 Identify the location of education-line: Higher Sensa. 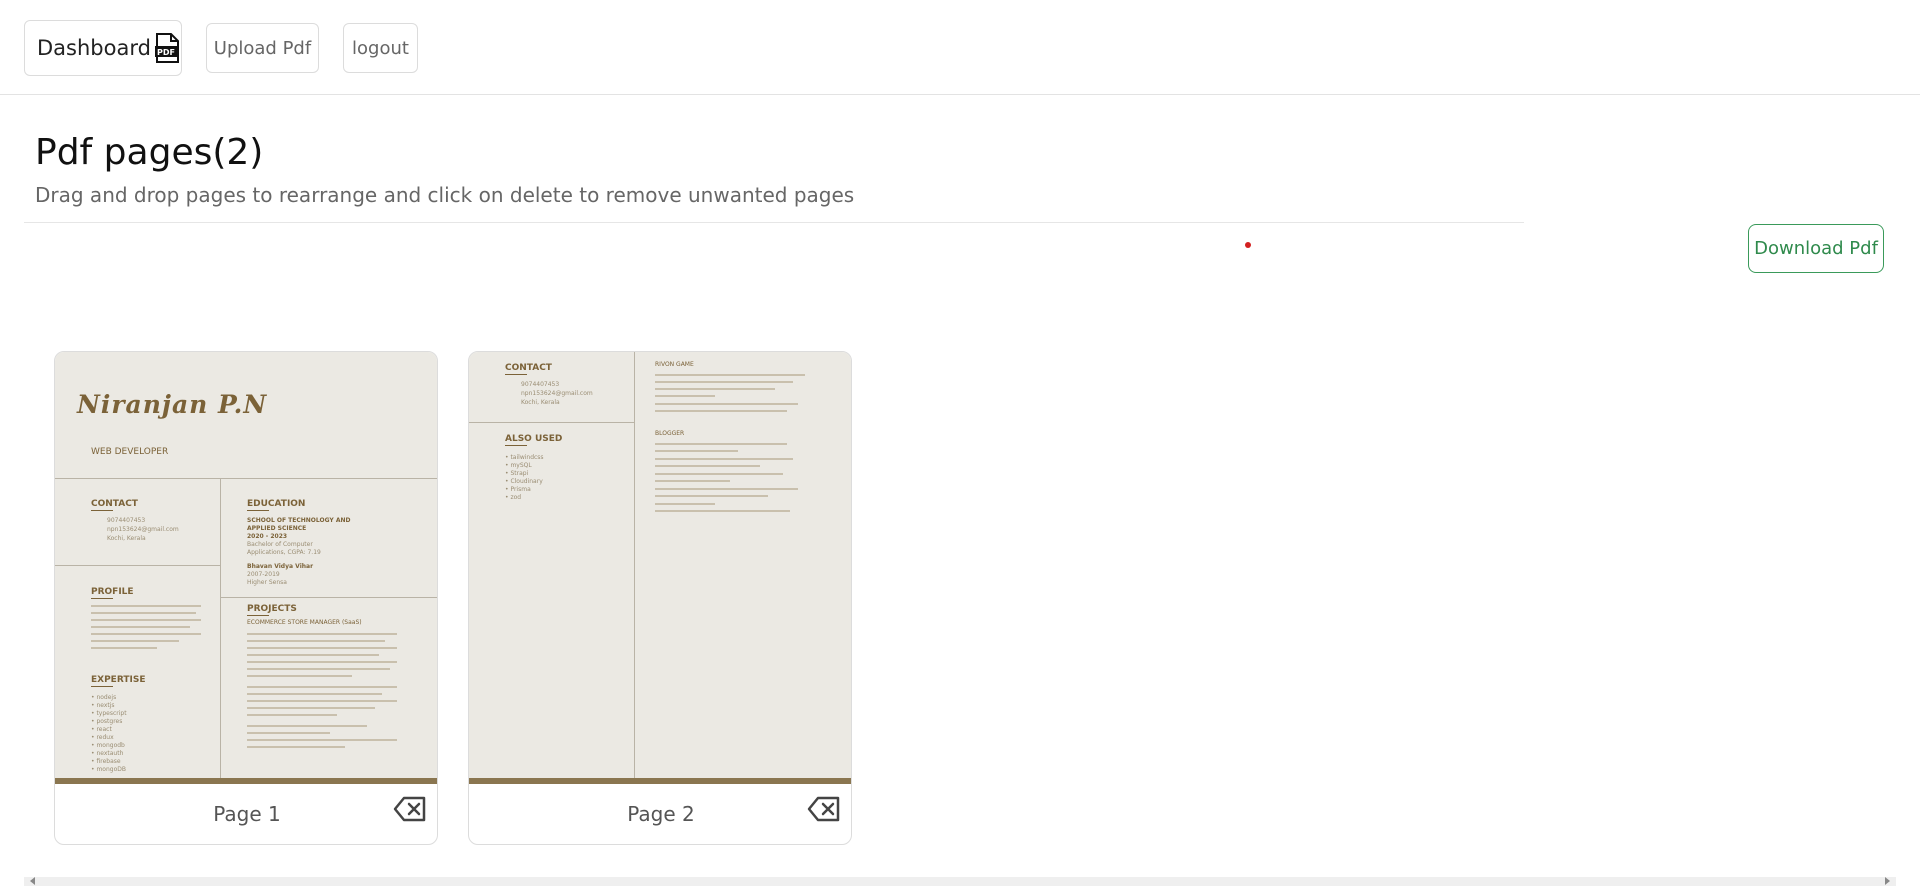
(267, 582).